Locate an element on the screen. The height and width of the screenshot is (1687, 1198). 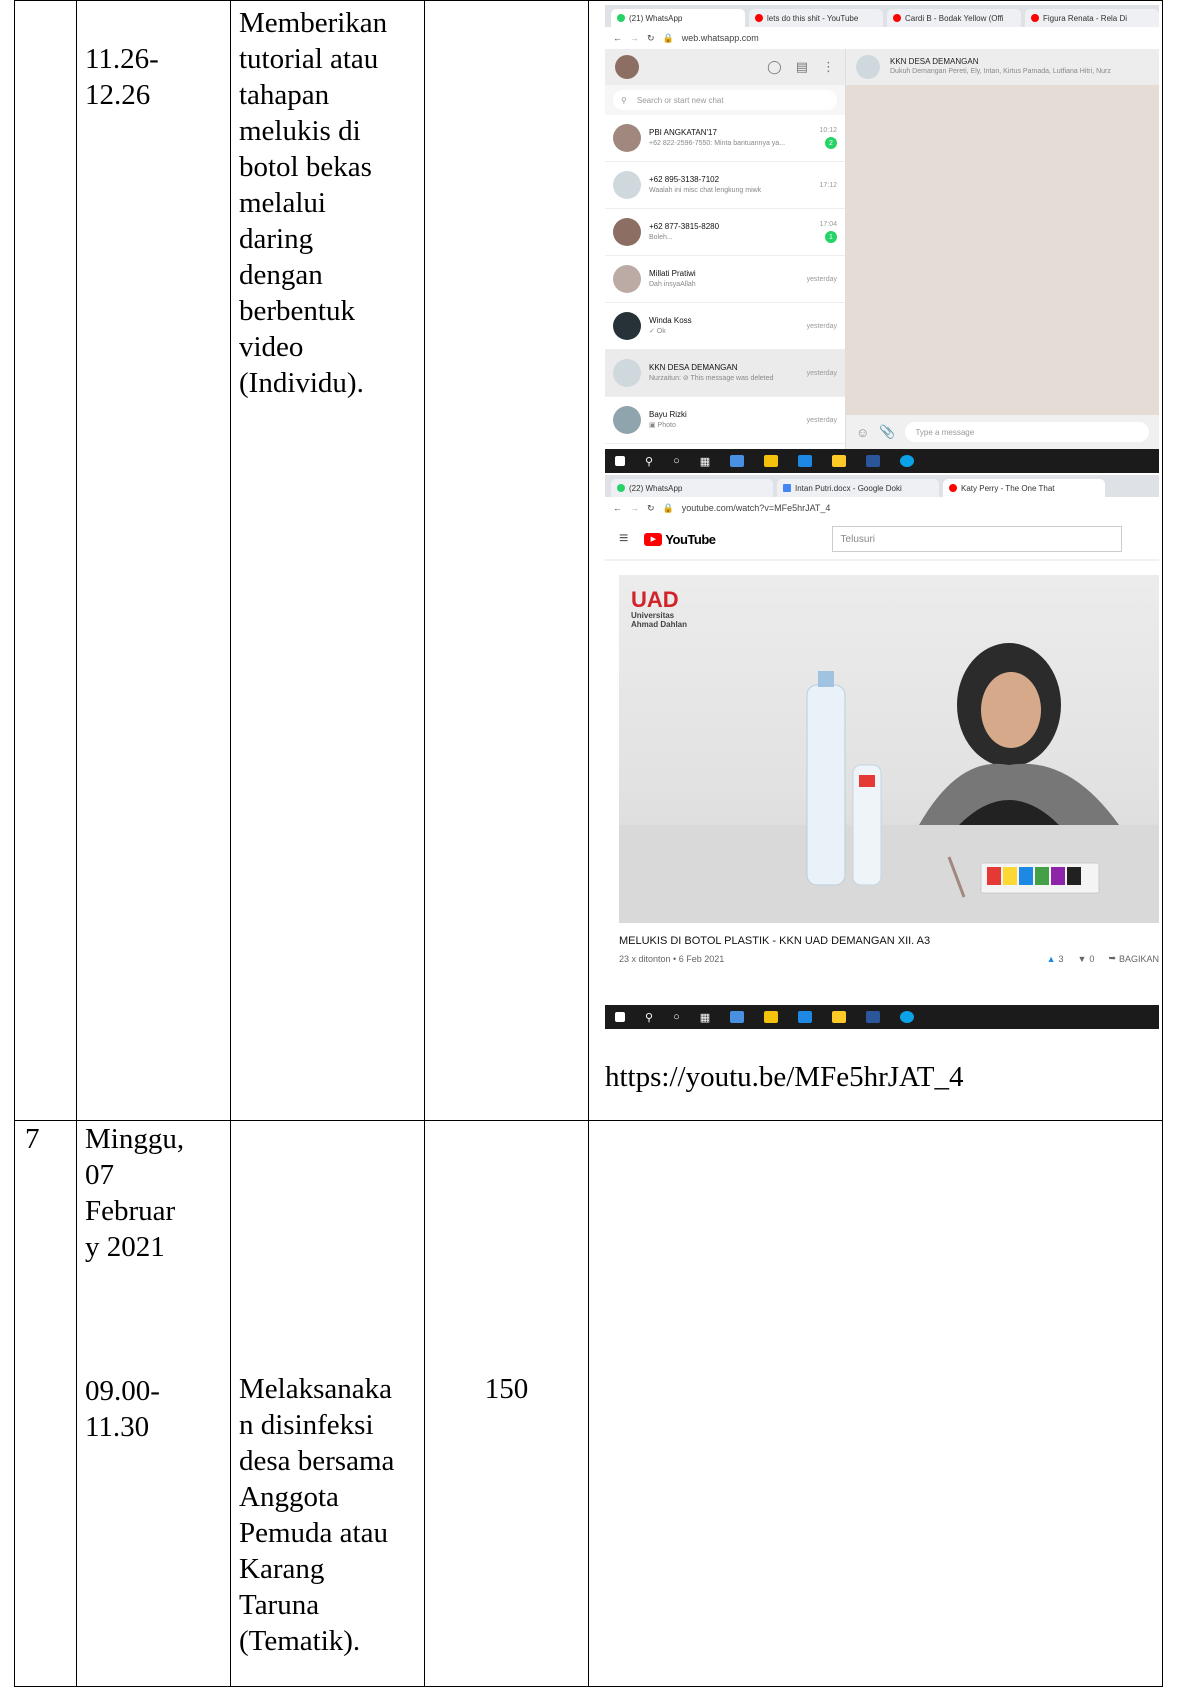
sidebar-header: ◯ ▤ ⋮ is located at coordinates (725, 67).